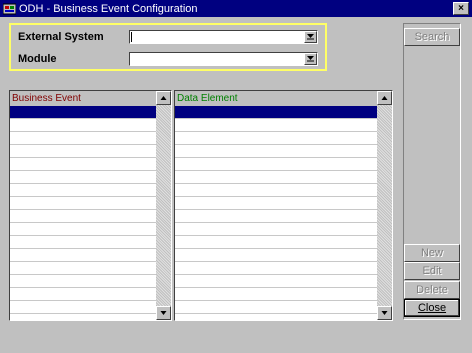  What do you see at coordinates (432, 308) in the screenshot?
I see `close-button: Close` at bounding box center [432, 308].